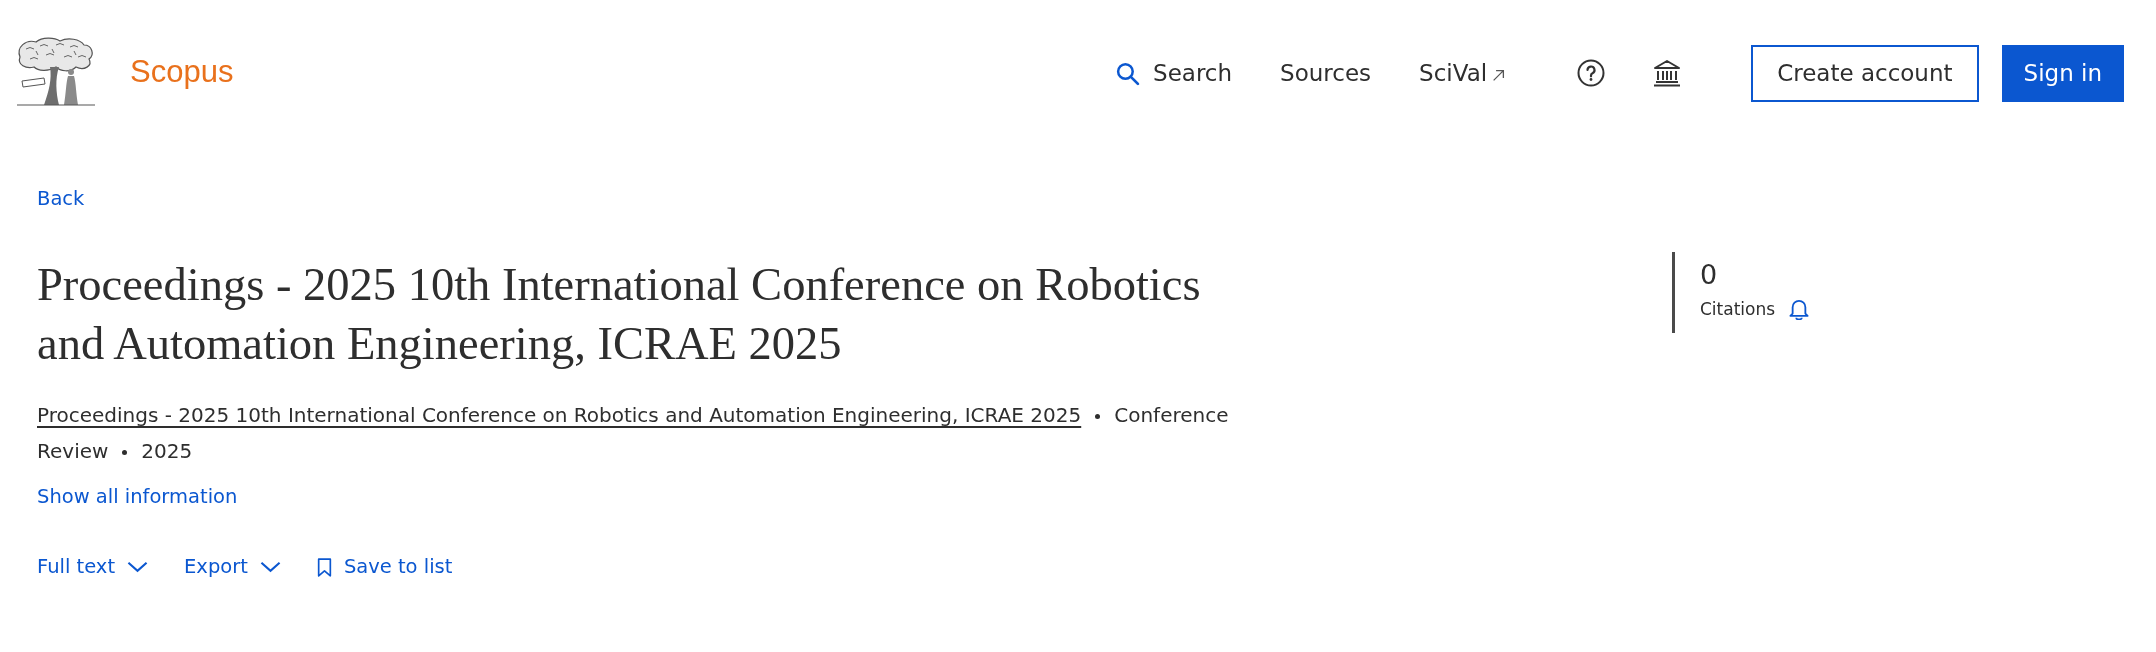 Image resolution: width=2156 pixels, height=652 pixels. What do you see at coordinates (56, 73) in the screenshot?
I see `tree-logo-icon` at bounding box center [56, 73].